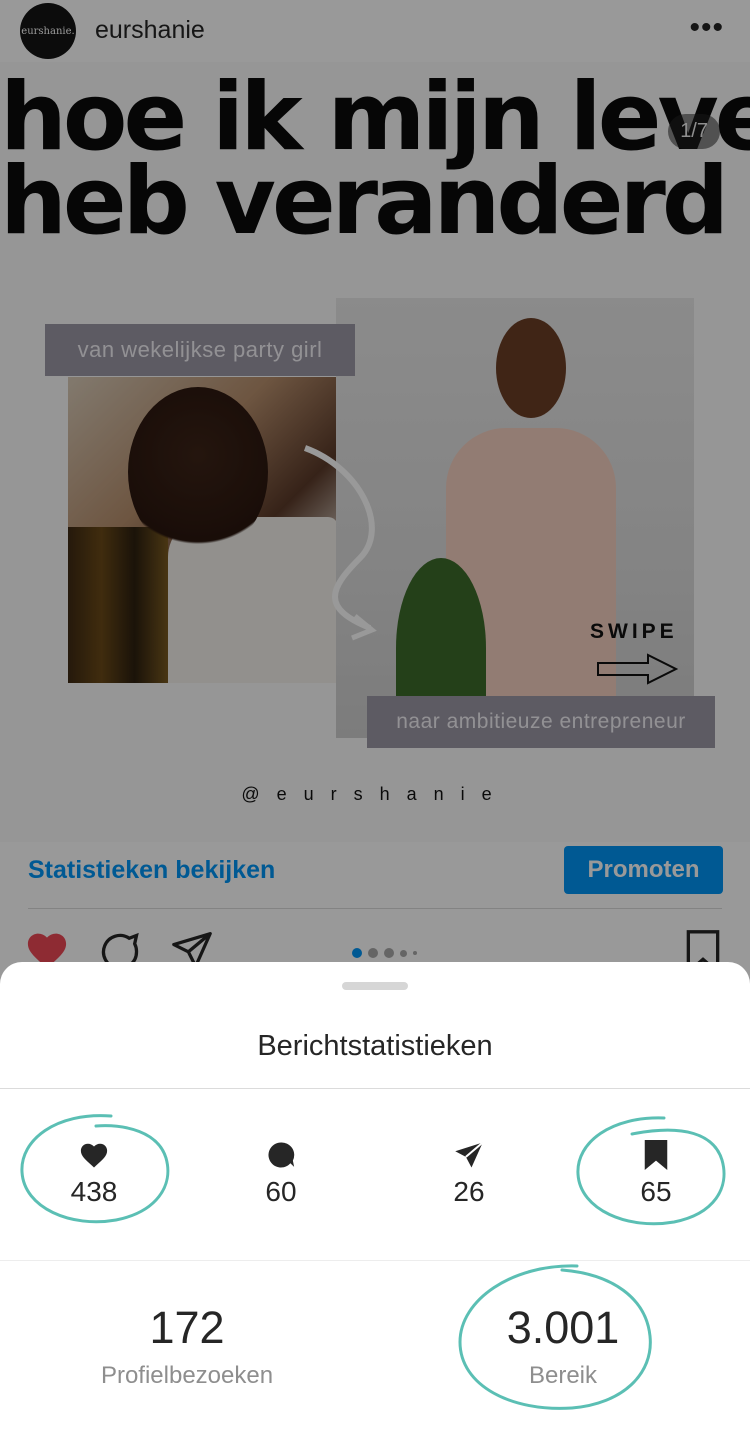 This screenshot has width=750, height=1440. What do you see at coordinates (375, 1046) in the screenshot?
I see `sheet-title: Berichtstatistieken` at bounding box center [375, 1046].